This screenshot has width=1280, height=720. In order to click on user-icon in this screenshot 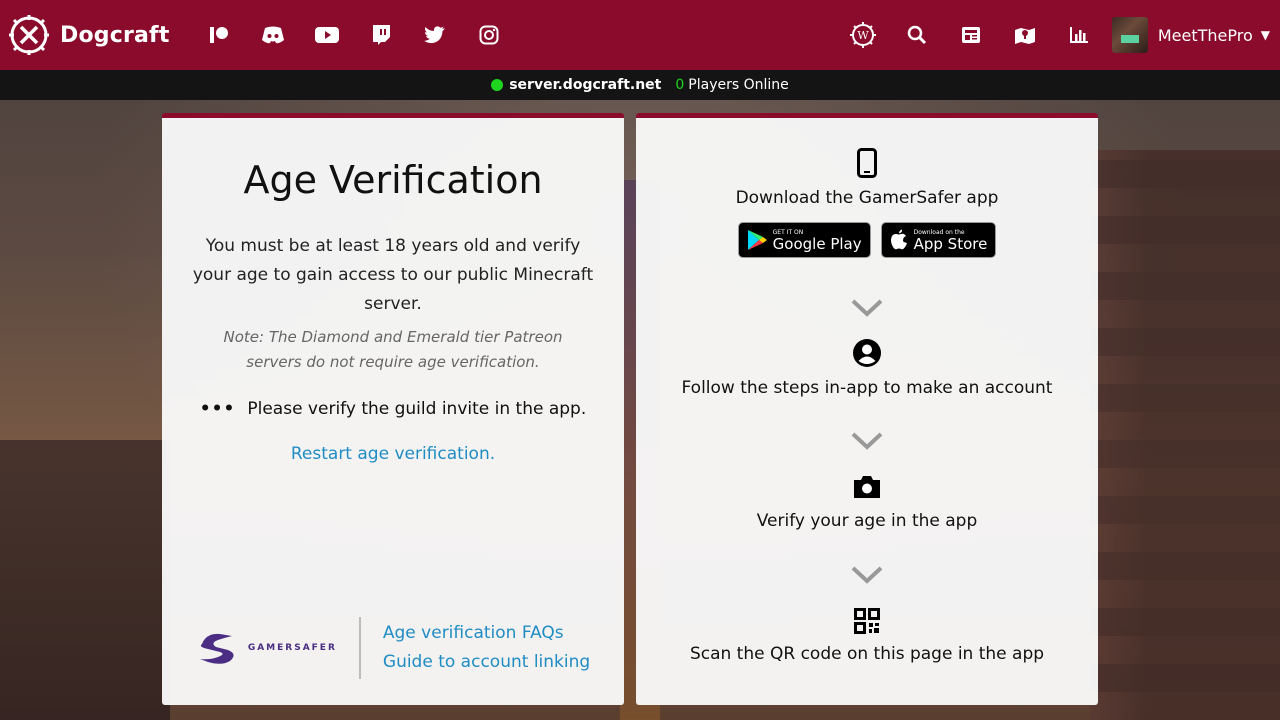, I will do `click(867, 353)`.